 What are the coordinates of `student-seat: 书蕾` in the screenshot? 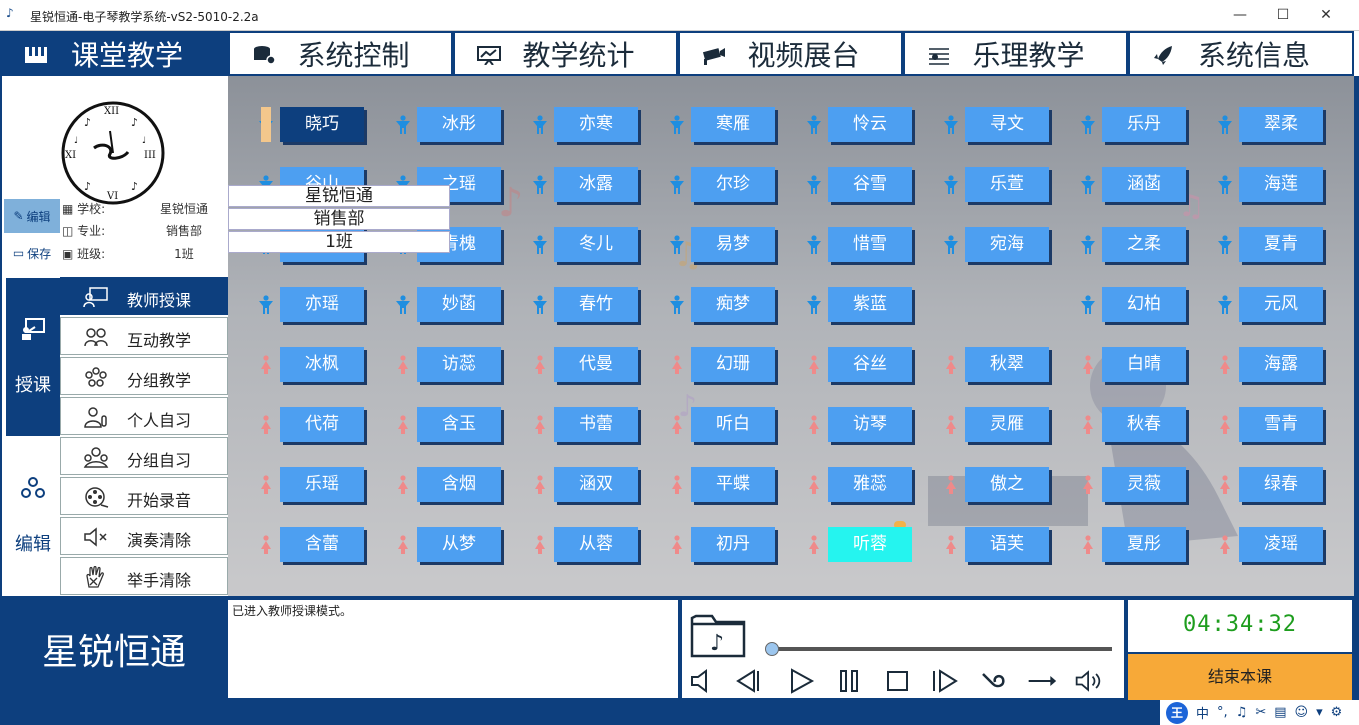 It's located at (585, 424).